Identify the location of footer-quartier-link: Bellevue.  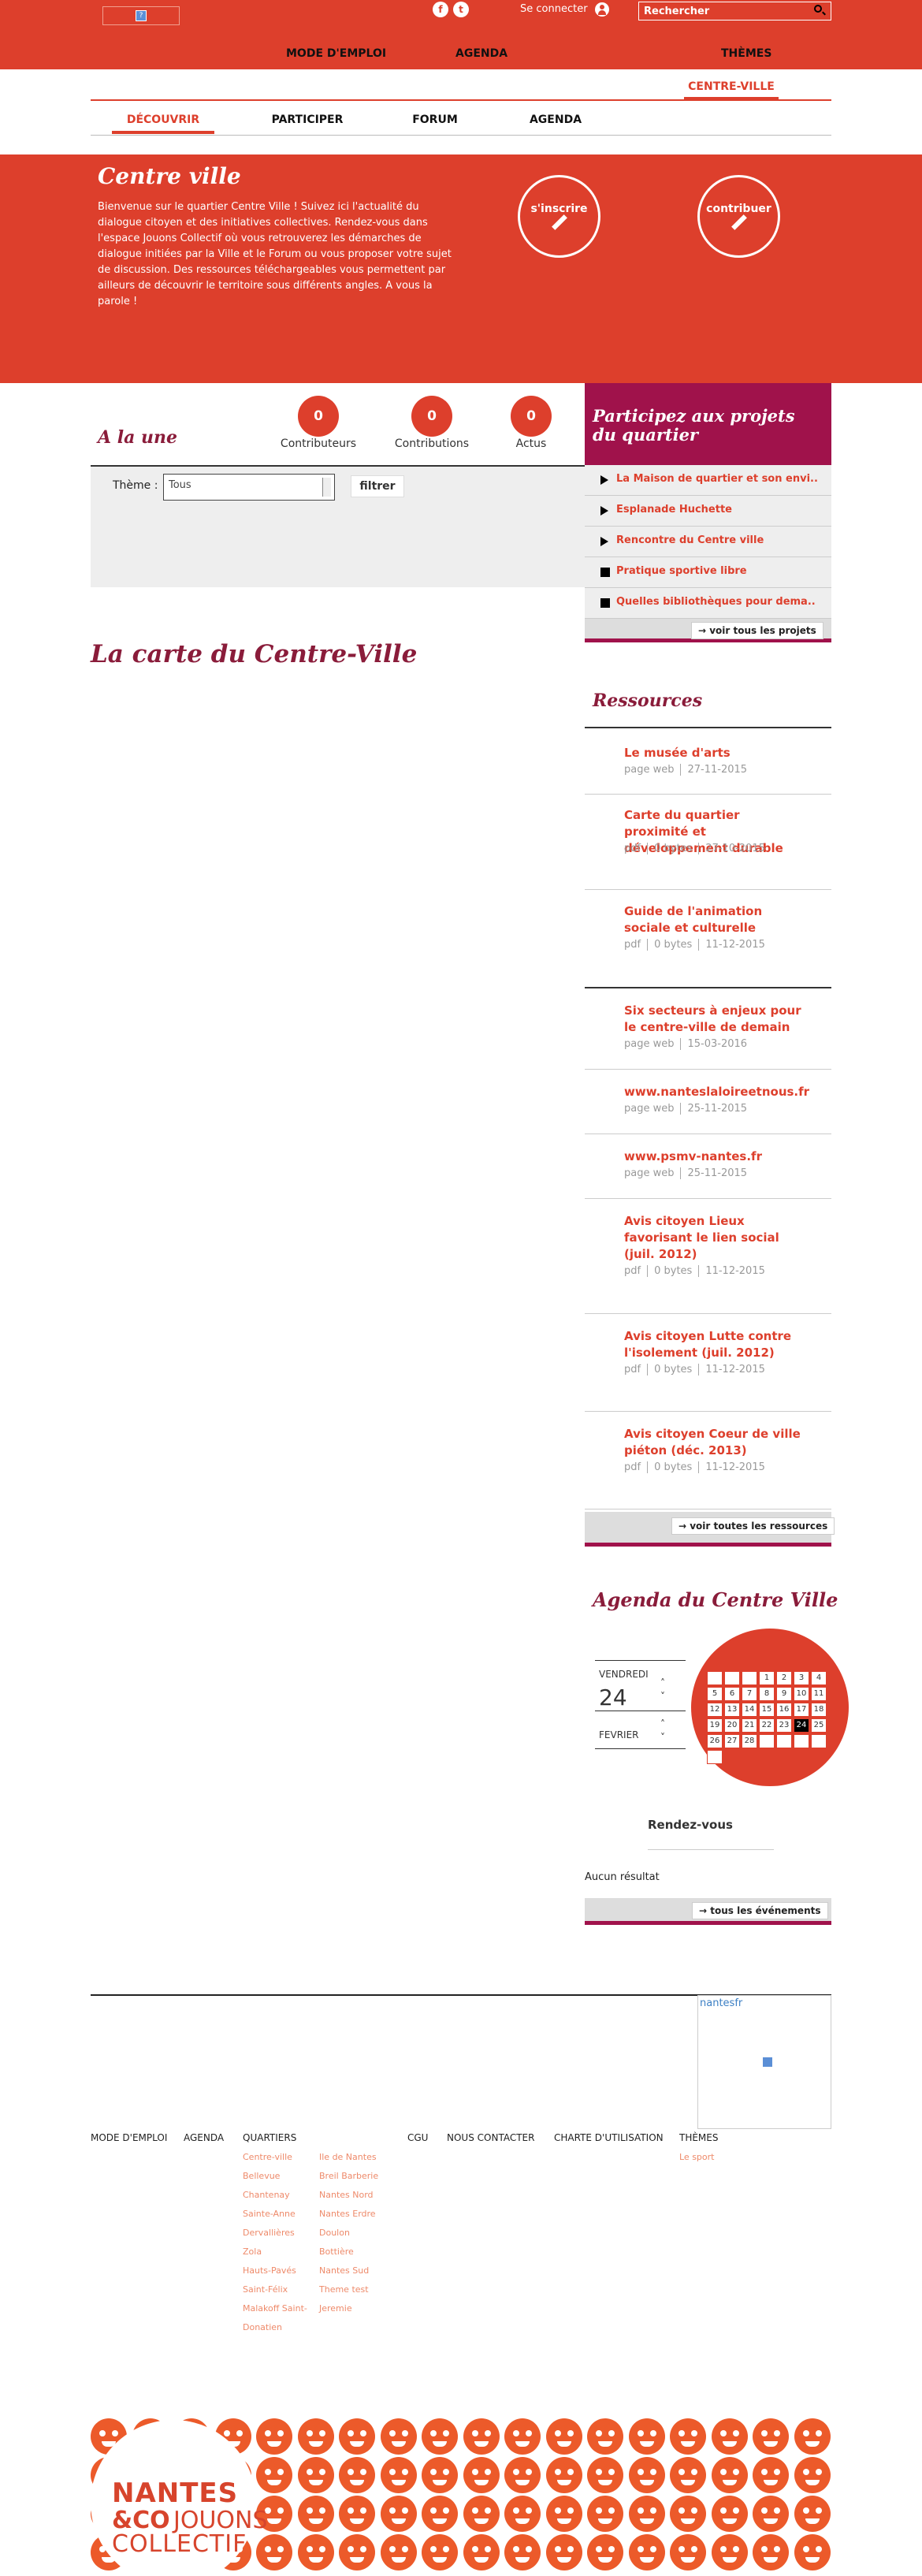
(275, 2176).